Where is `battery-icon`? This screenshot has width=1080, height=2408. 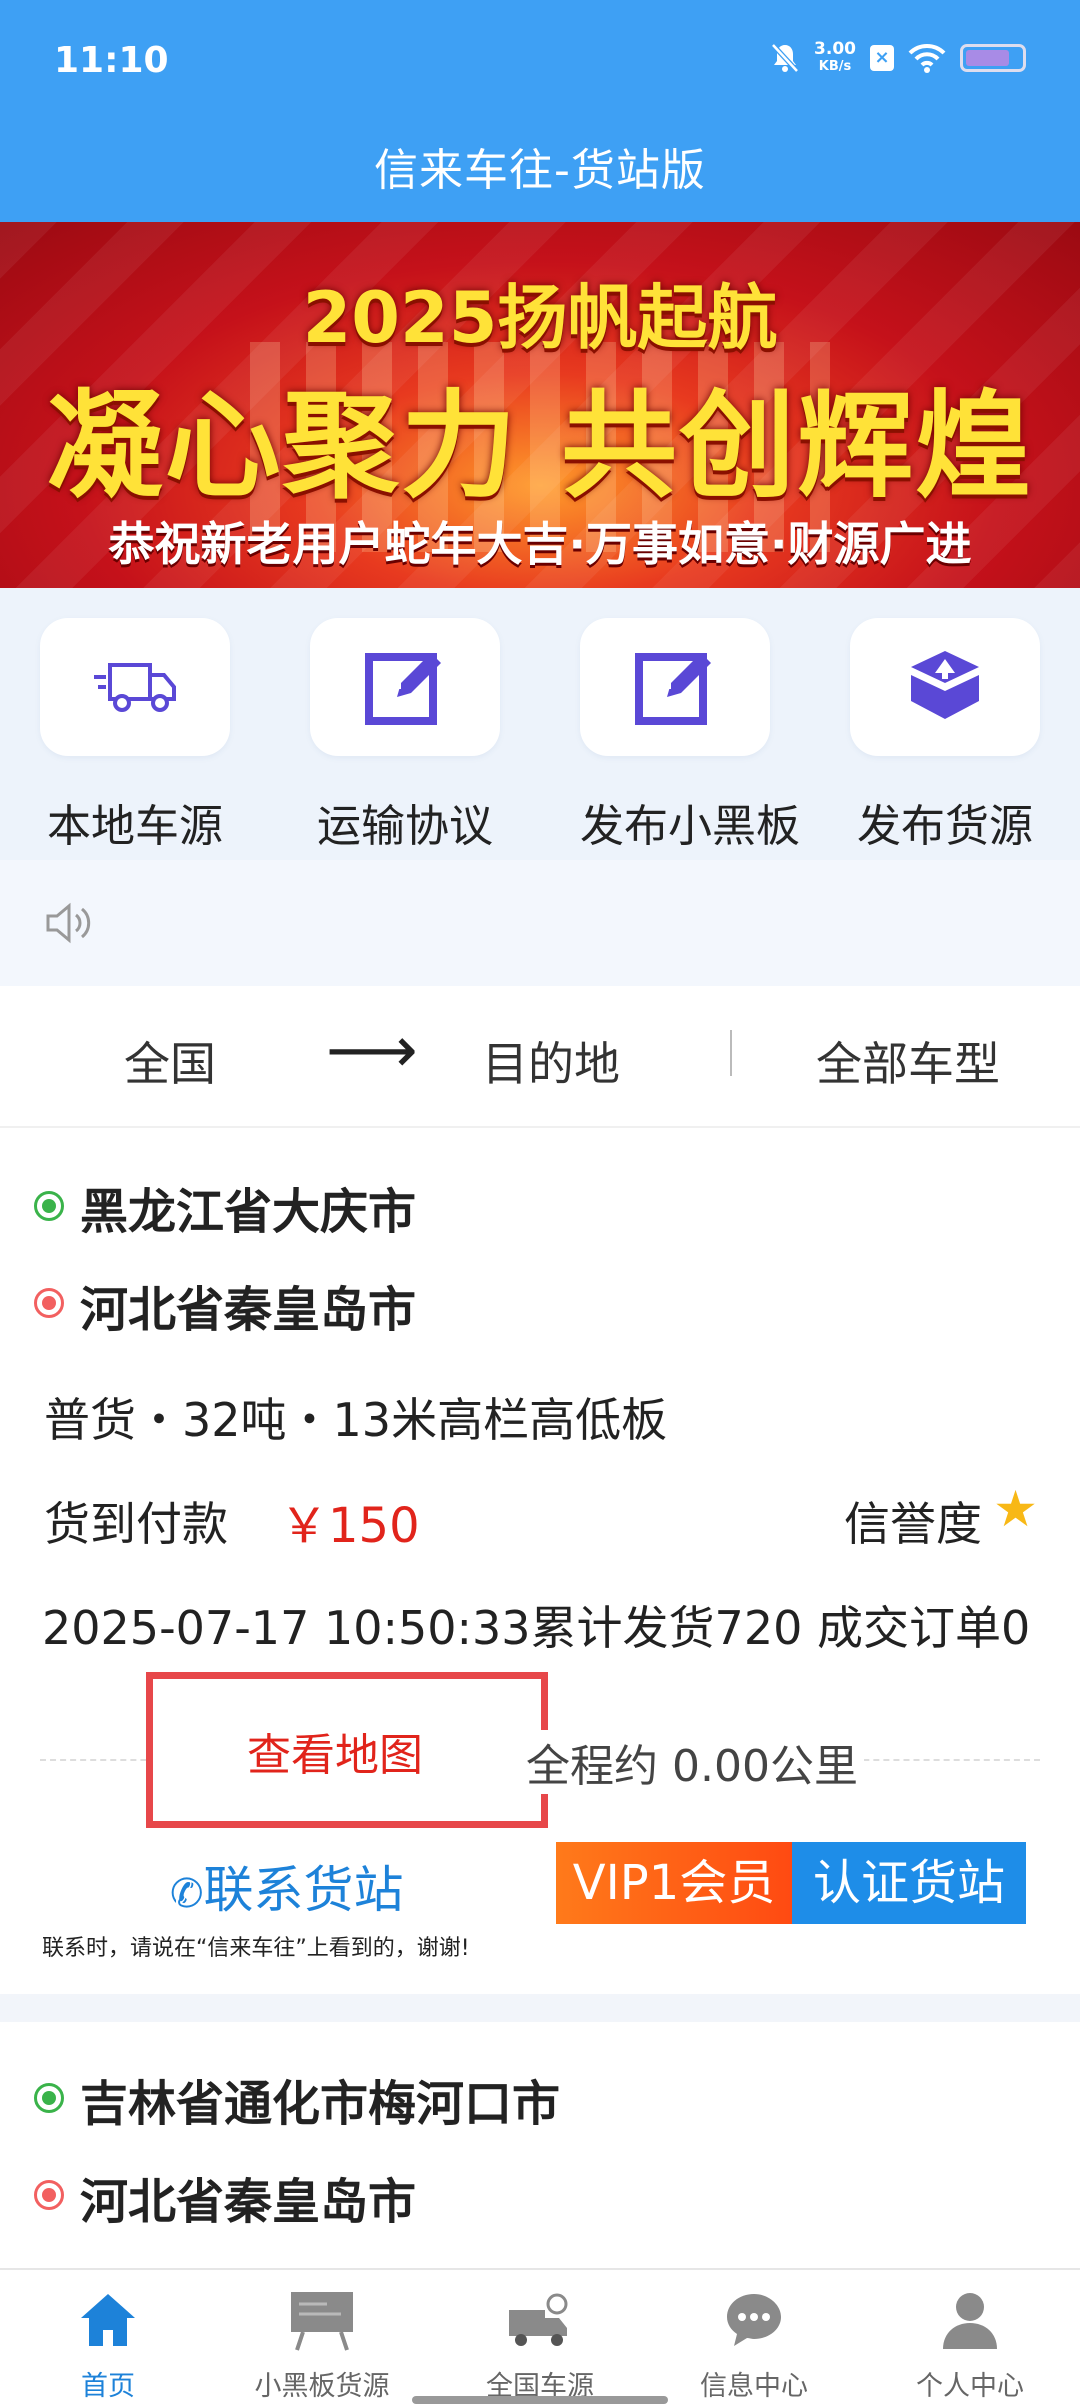
battery-icon is located at coordinates (993, 58).